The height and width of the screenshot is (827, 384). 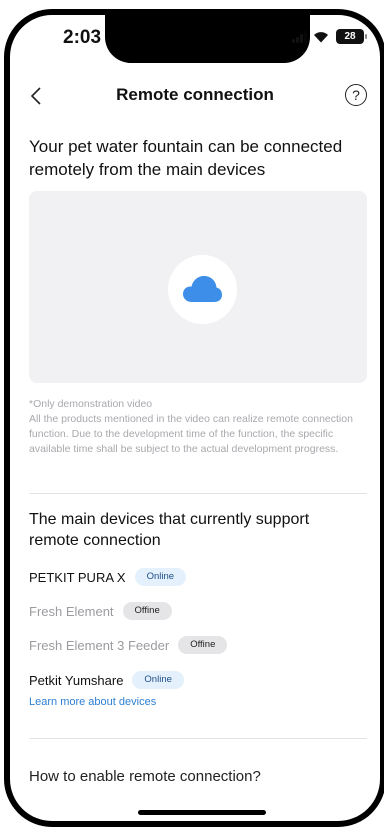 I want to click on wifi-icon, so click(x=321, y=37).